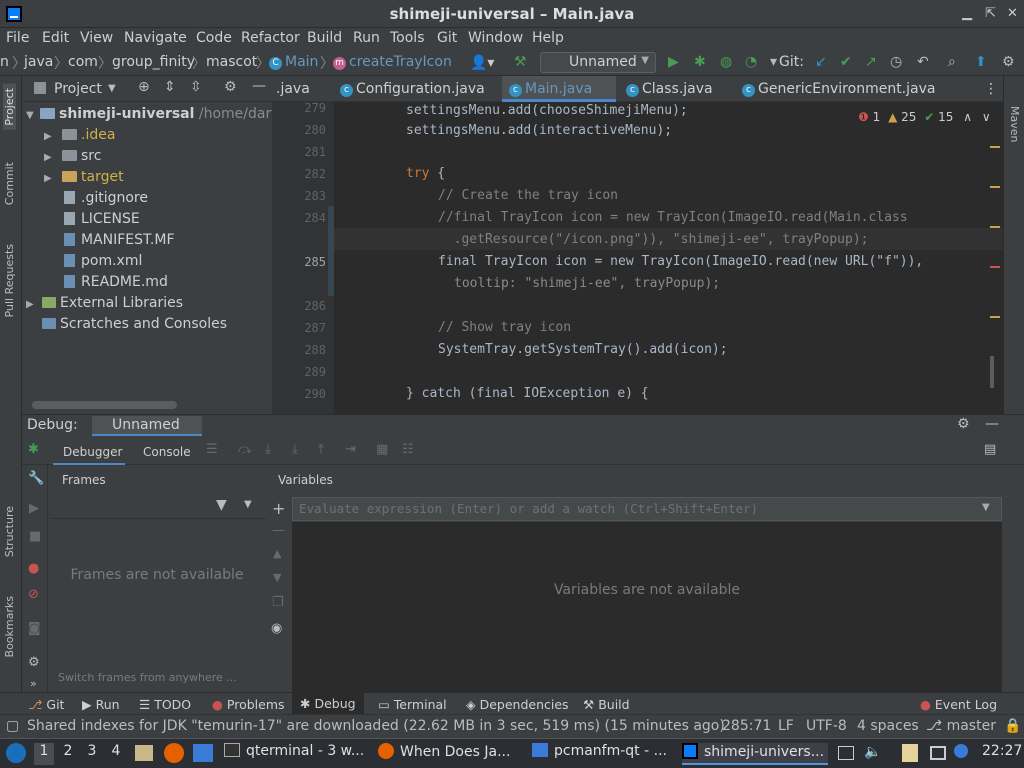 The width and height of the screenshot is (1024, 768). I want to click on tree-item: src, so click(81, 156).